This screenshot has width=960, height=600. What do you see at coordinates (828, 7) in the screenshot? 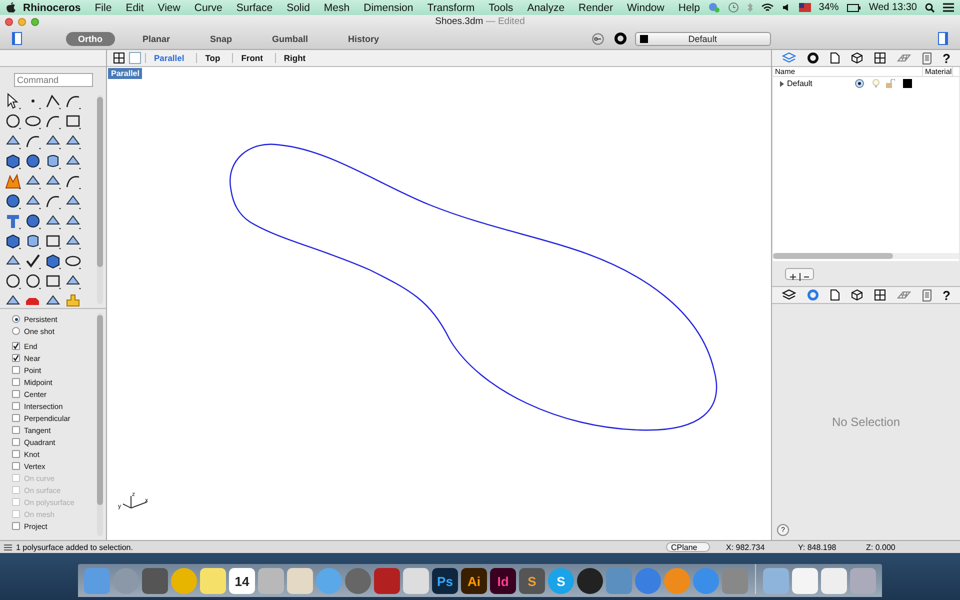
I see `battery-percentage: 34%` at bounding box center [828, 7].